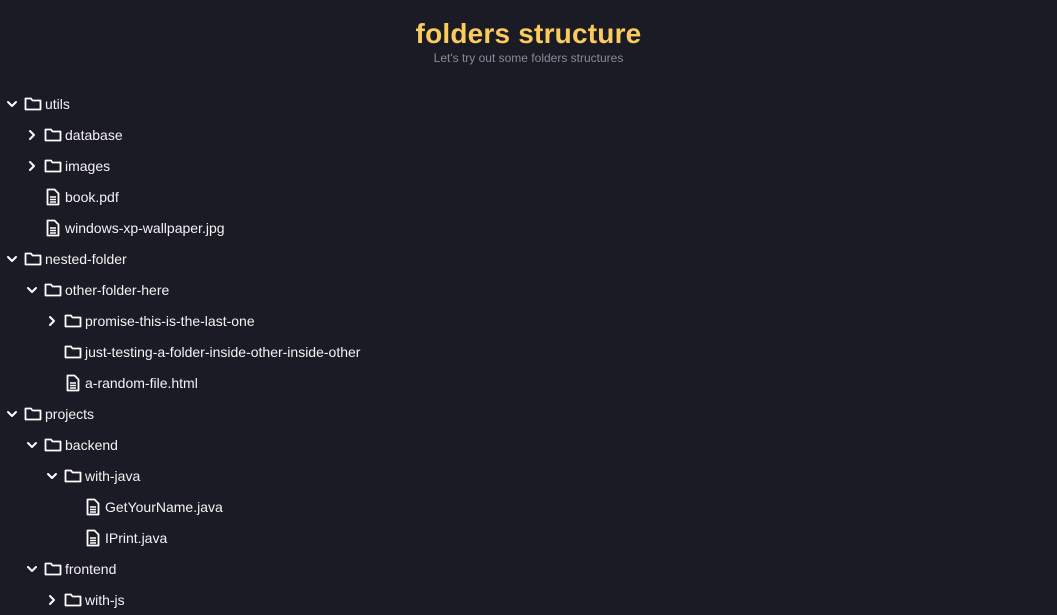 This screenshot has width=1057, height=615. What do you see at coordinates (88, 165) in the screenshot?
I see `tree-item-label: images` at bounding box center [88, 165].